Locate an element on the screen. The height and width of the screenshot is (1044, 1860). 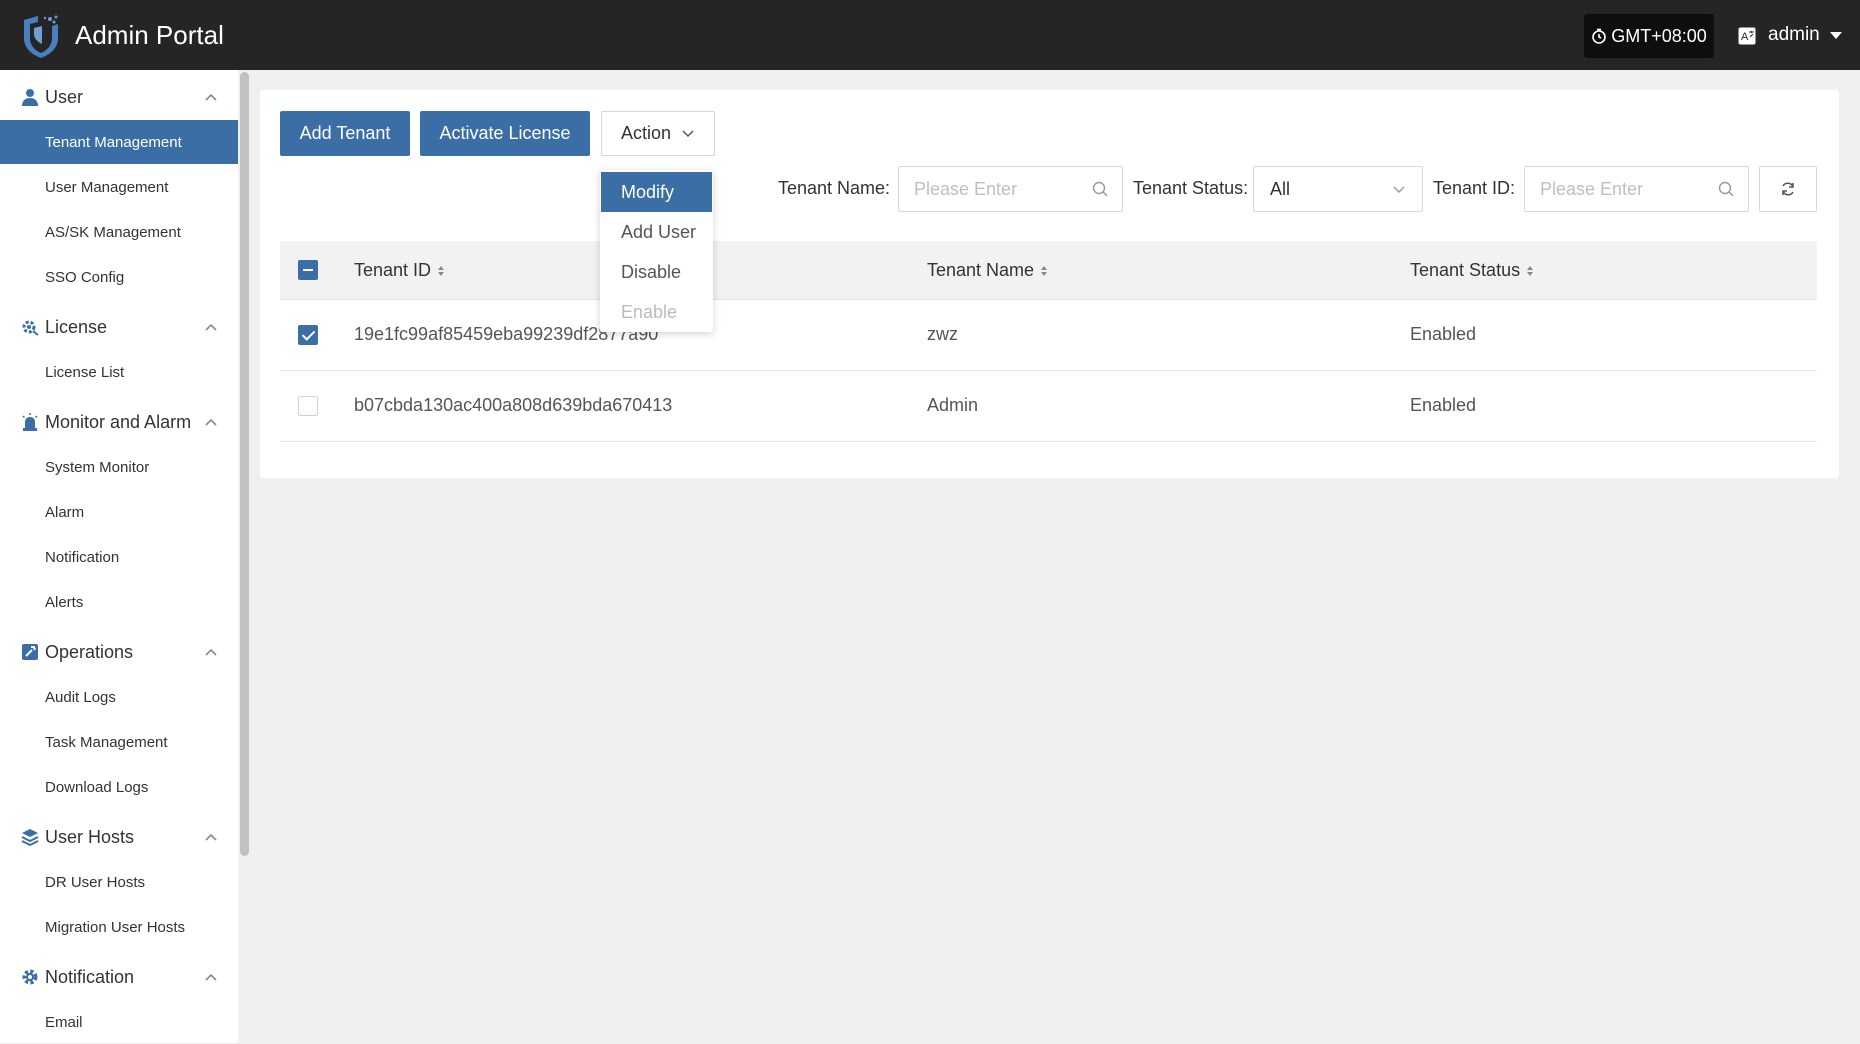
sidebar-item-alarm: Alarm is located at coordinates (119, 512).